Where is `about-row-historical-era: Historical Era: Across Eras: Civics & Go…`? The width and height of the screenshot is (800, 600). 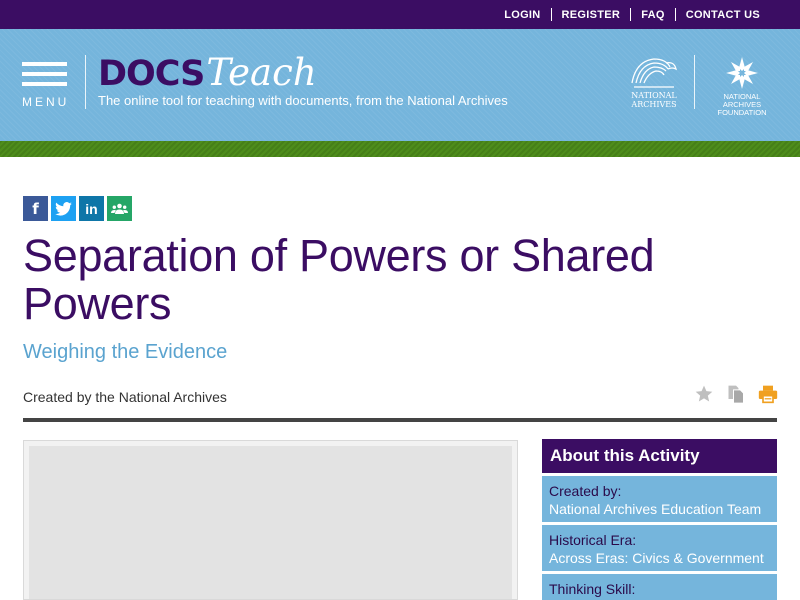
about-row-historical-era: Historical Era: Across Eras: Civics & Go… is located at coordinates (659, 548).